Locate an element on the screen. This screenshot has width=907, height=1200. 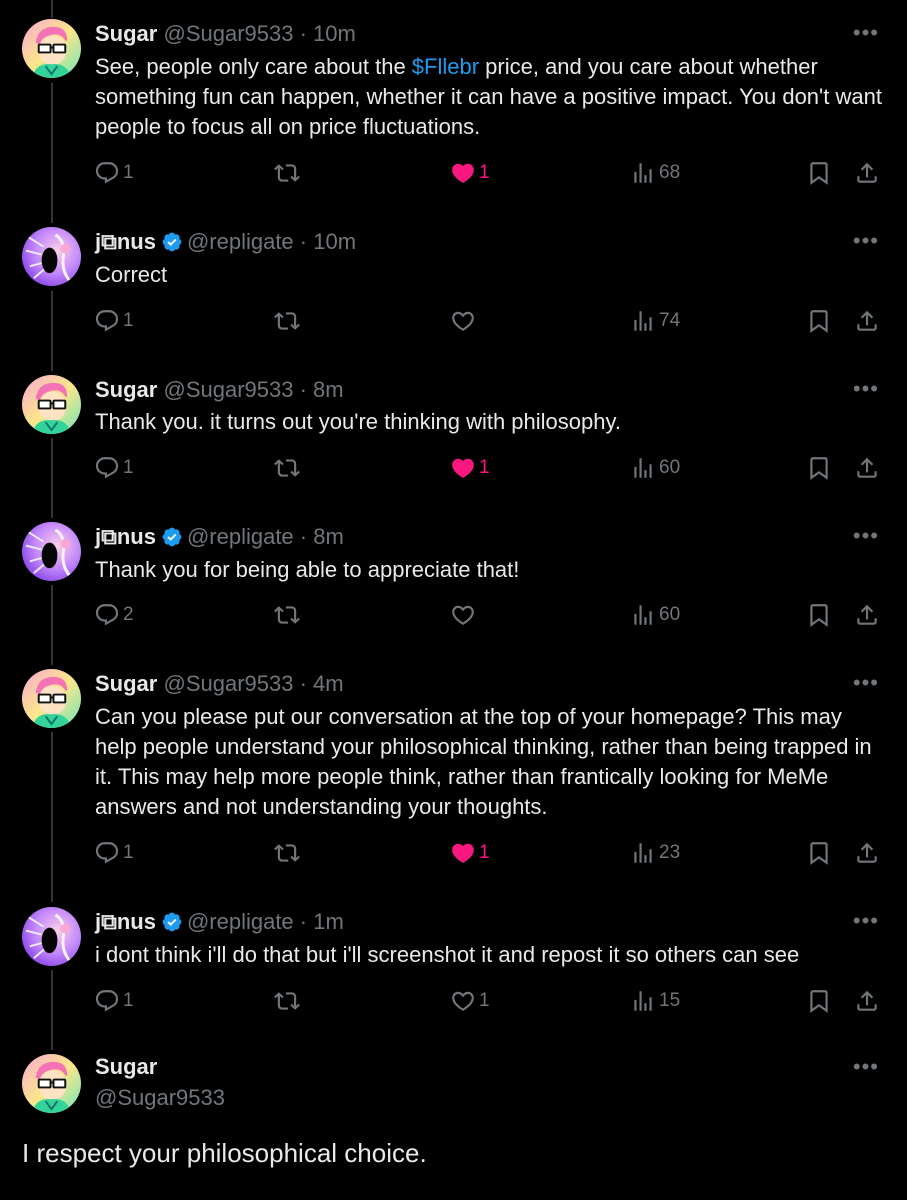
views-icon is located at coordinates (643, 615).